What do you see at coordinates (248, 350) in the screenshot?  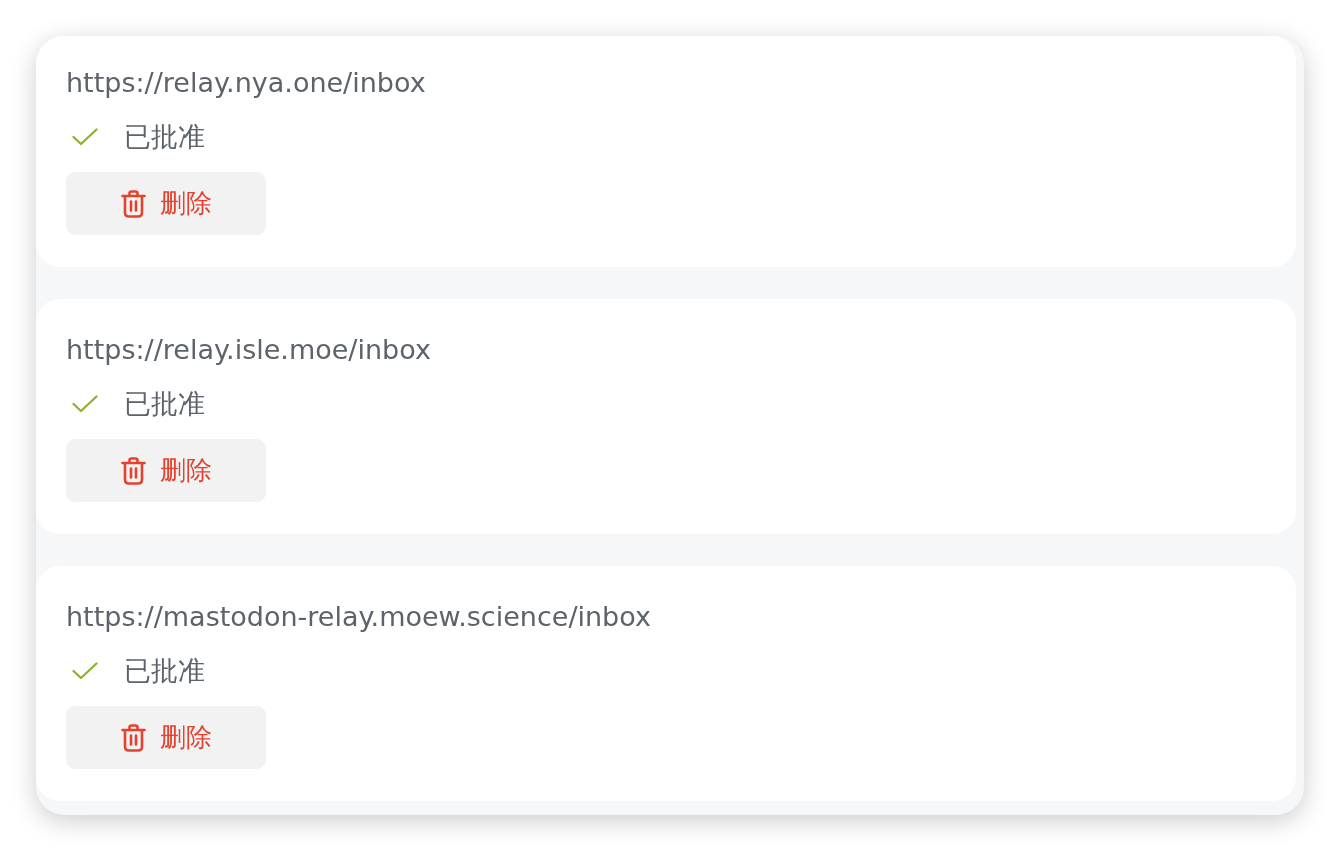 I see `relay-url: https://relay.isle.moe/inbox` at bounding box center [248, 350].